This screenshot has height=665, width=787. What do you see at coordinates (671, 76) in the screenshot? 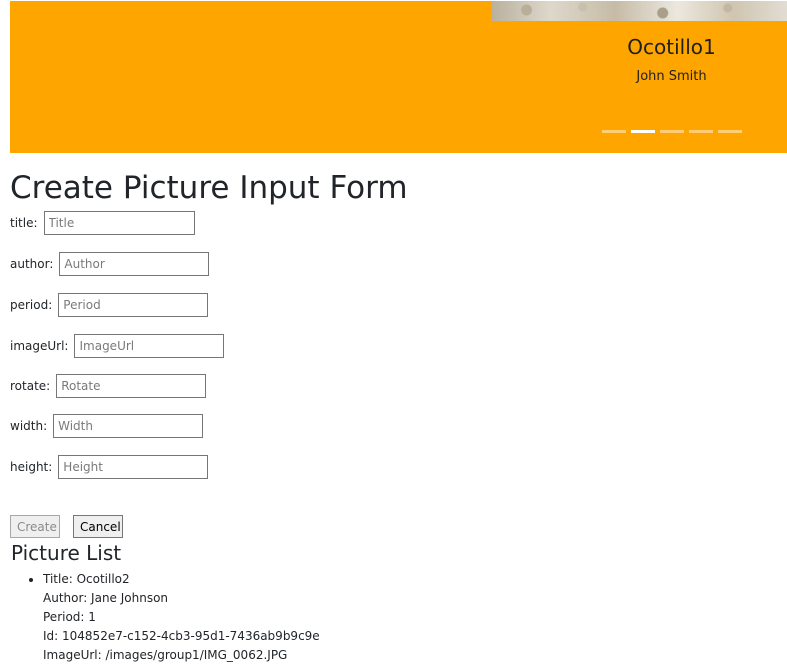
I see `carousel-caption-author: John Smith` at bounding box center [671, 76].